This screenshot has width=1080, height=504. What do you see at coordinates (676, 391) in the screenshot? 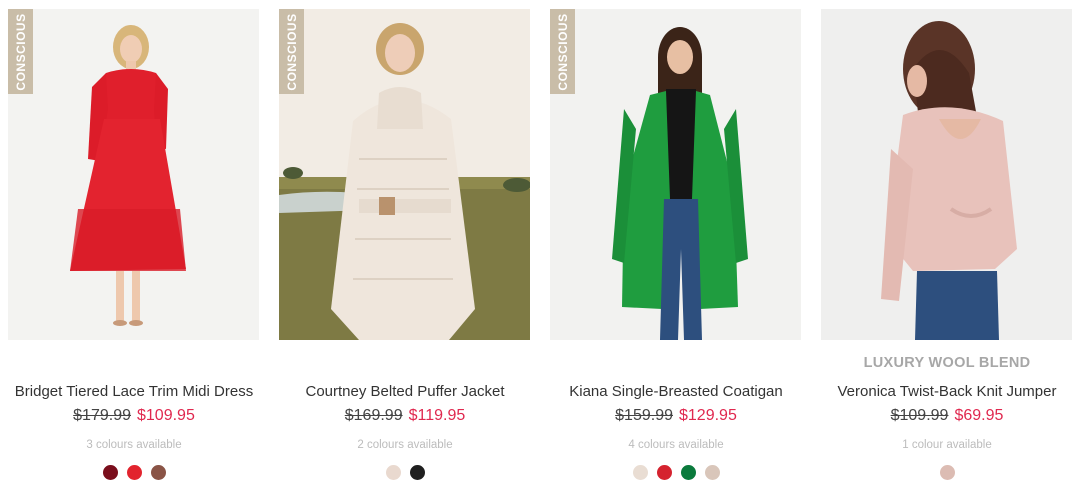
I see `product-name: Kiana Single-Breasted Coatigan` at bounding box center [676, 391].